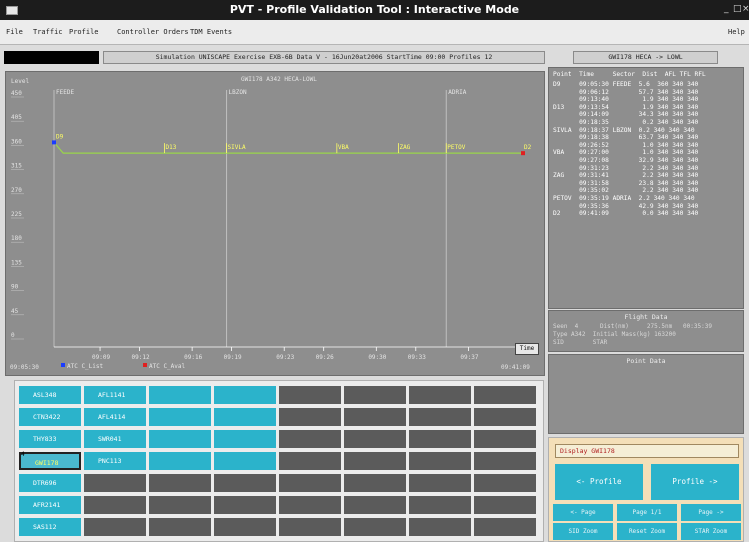  I want to click on table-row: 09:14:09 34.3 340 340 340, so click(625, 114).